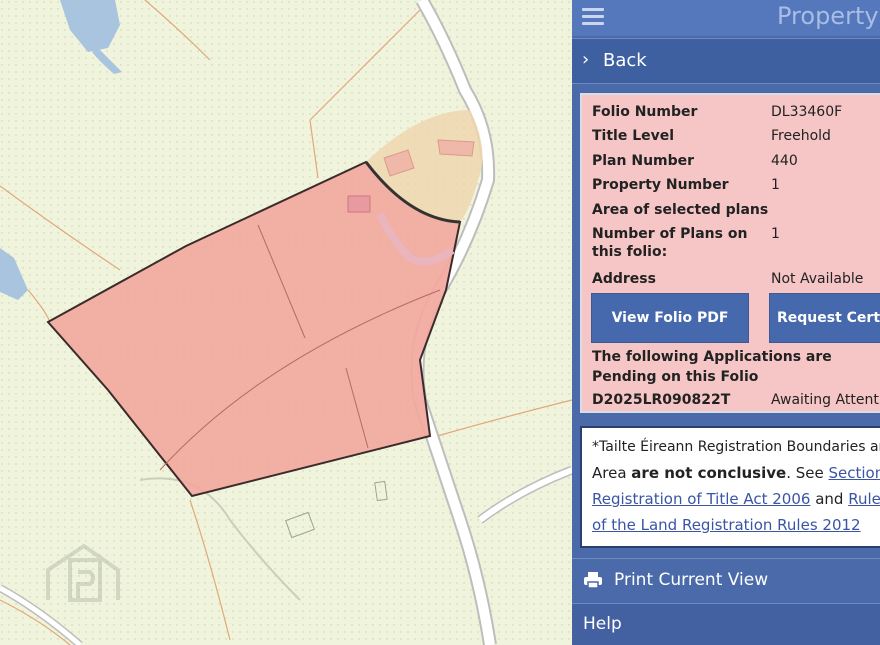  What do you see at coordinates (602, 624) in the screenshot?
I see `help-label: Help` at bounding box center [602, 624].